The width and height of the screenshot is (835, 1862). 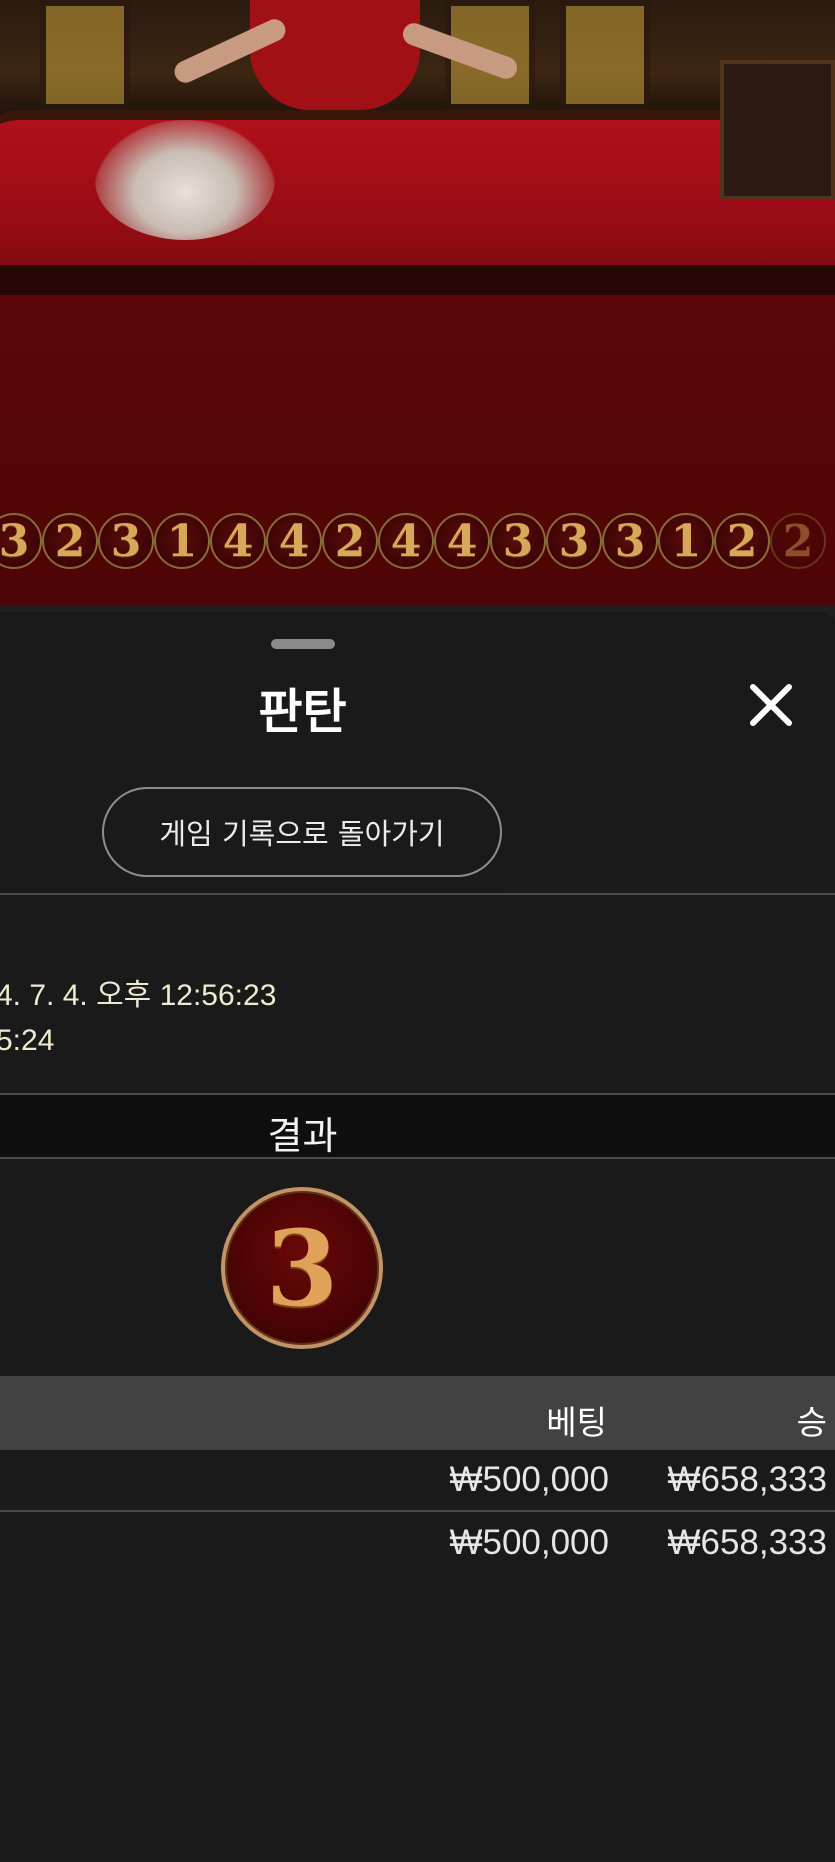 I want to click on result-ball: 3, so click(x=302, y=1268).